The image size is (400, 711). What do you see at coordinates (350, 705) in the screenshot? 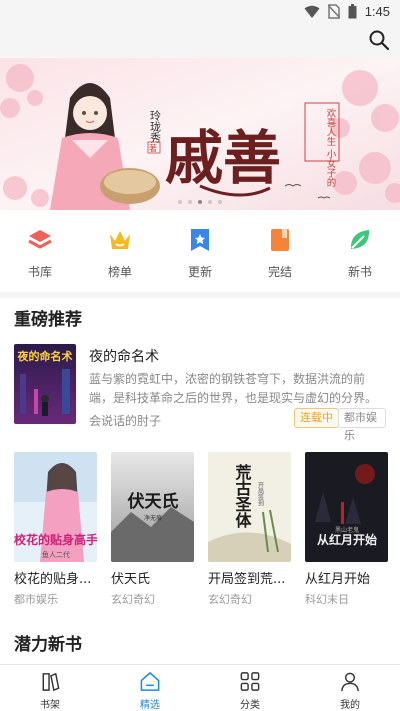
I see `tab-label: 我的` at bounding box center [350, 705].